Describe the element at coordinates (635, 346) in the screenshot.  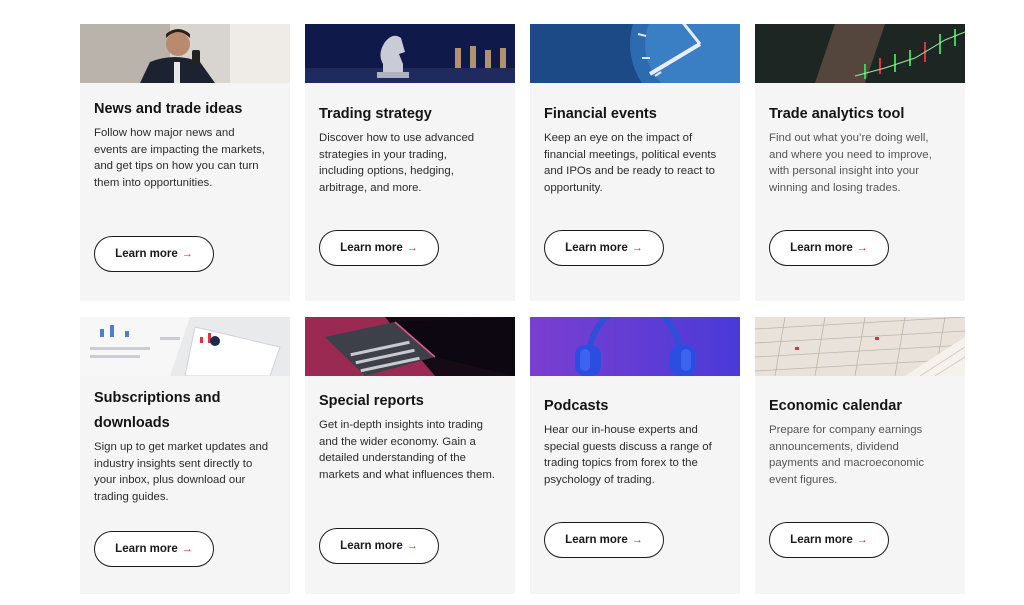
I see `headphones-thumbnail-image` at that location.